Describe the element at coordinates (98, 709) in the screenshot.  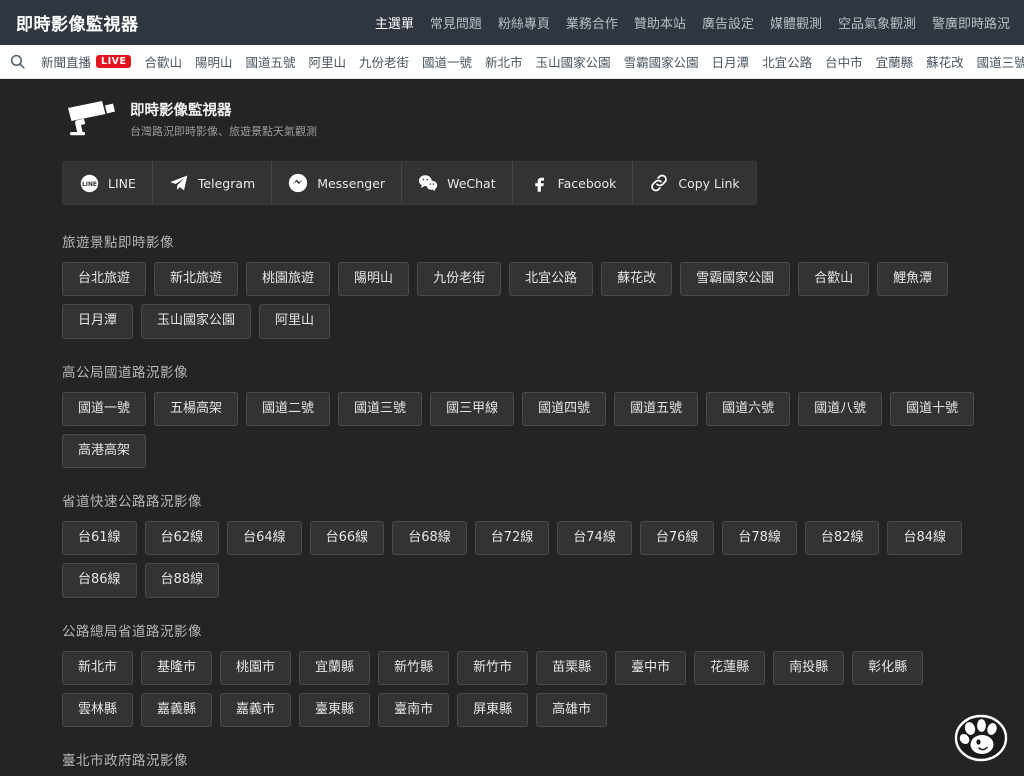
I see `tag-link: 雲林縣` at that location.